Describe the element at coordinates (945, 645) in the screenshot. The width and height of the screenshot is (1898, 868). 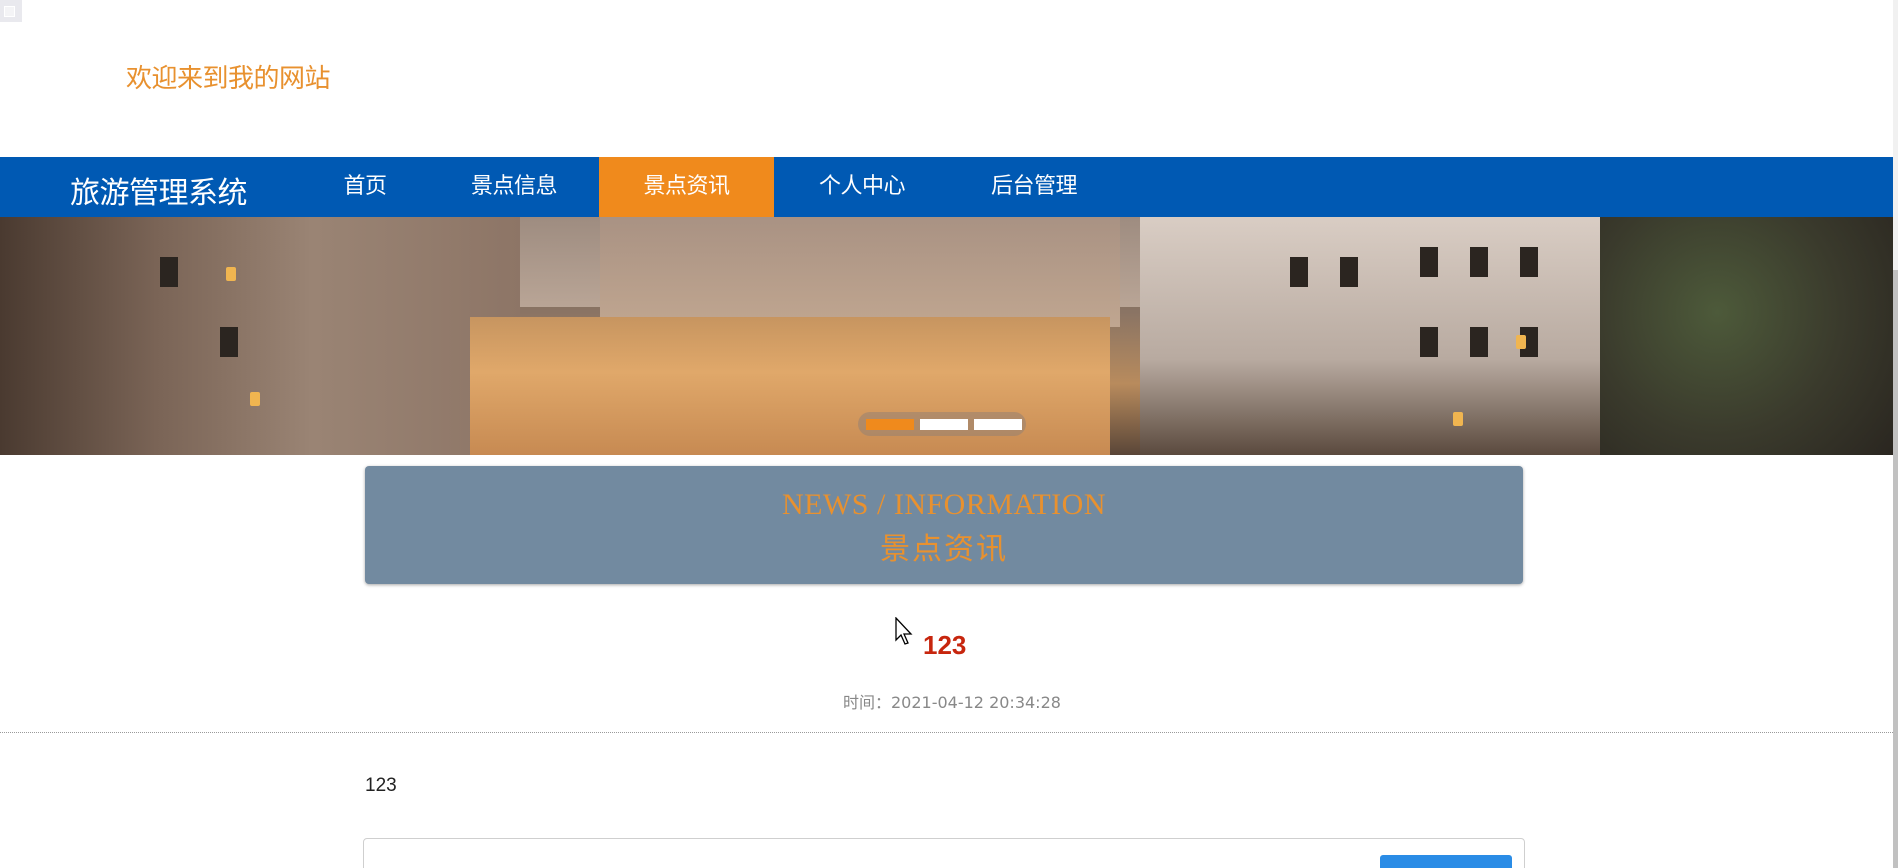
I see `article-title: 123` at that location.